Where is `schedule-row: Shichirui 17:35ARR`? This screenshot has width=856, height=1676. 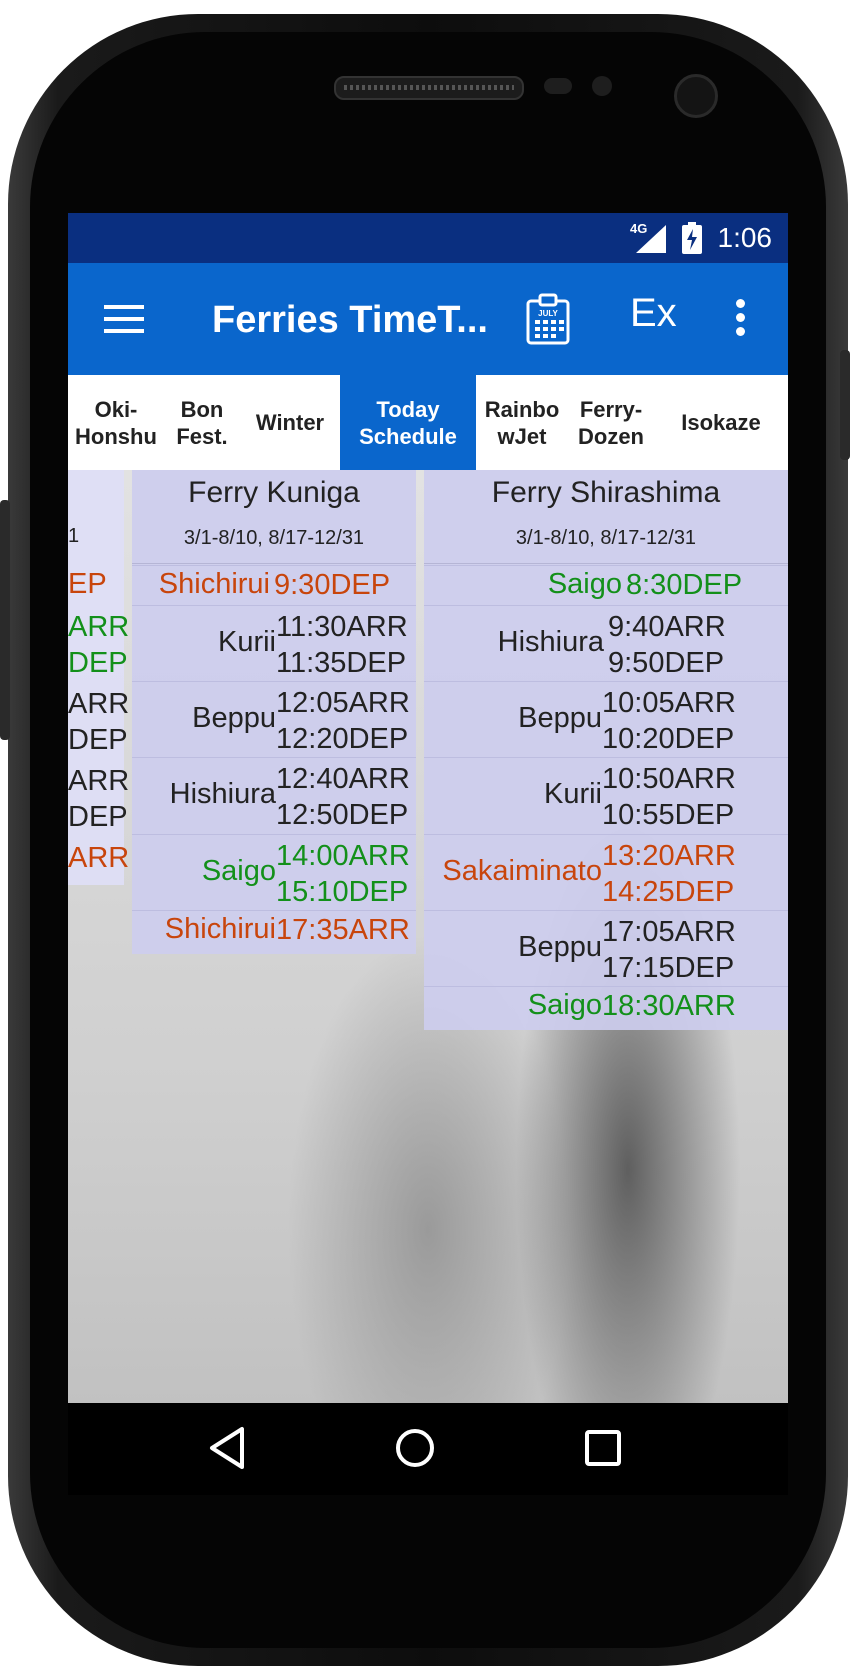 schedule-row: Shichirui 17:35ARR is located at coordinates (274, 932).